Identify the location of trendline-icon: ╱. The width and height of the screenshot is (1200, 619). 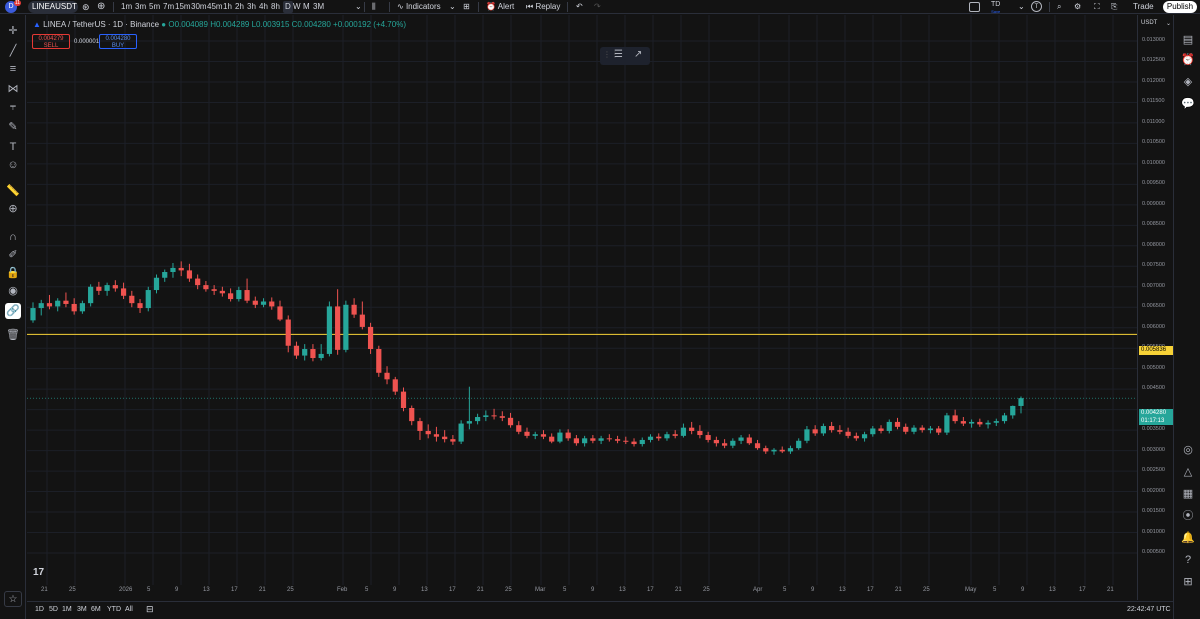
(13, 51).